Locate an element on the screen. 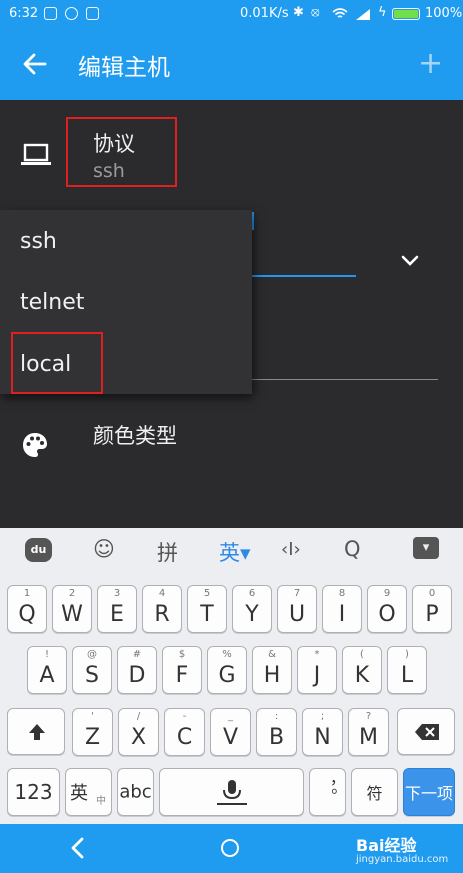 Image resolution: width=463 pixels, height=873 pixels. key-w: 2W is located at coordinates (72, 609).